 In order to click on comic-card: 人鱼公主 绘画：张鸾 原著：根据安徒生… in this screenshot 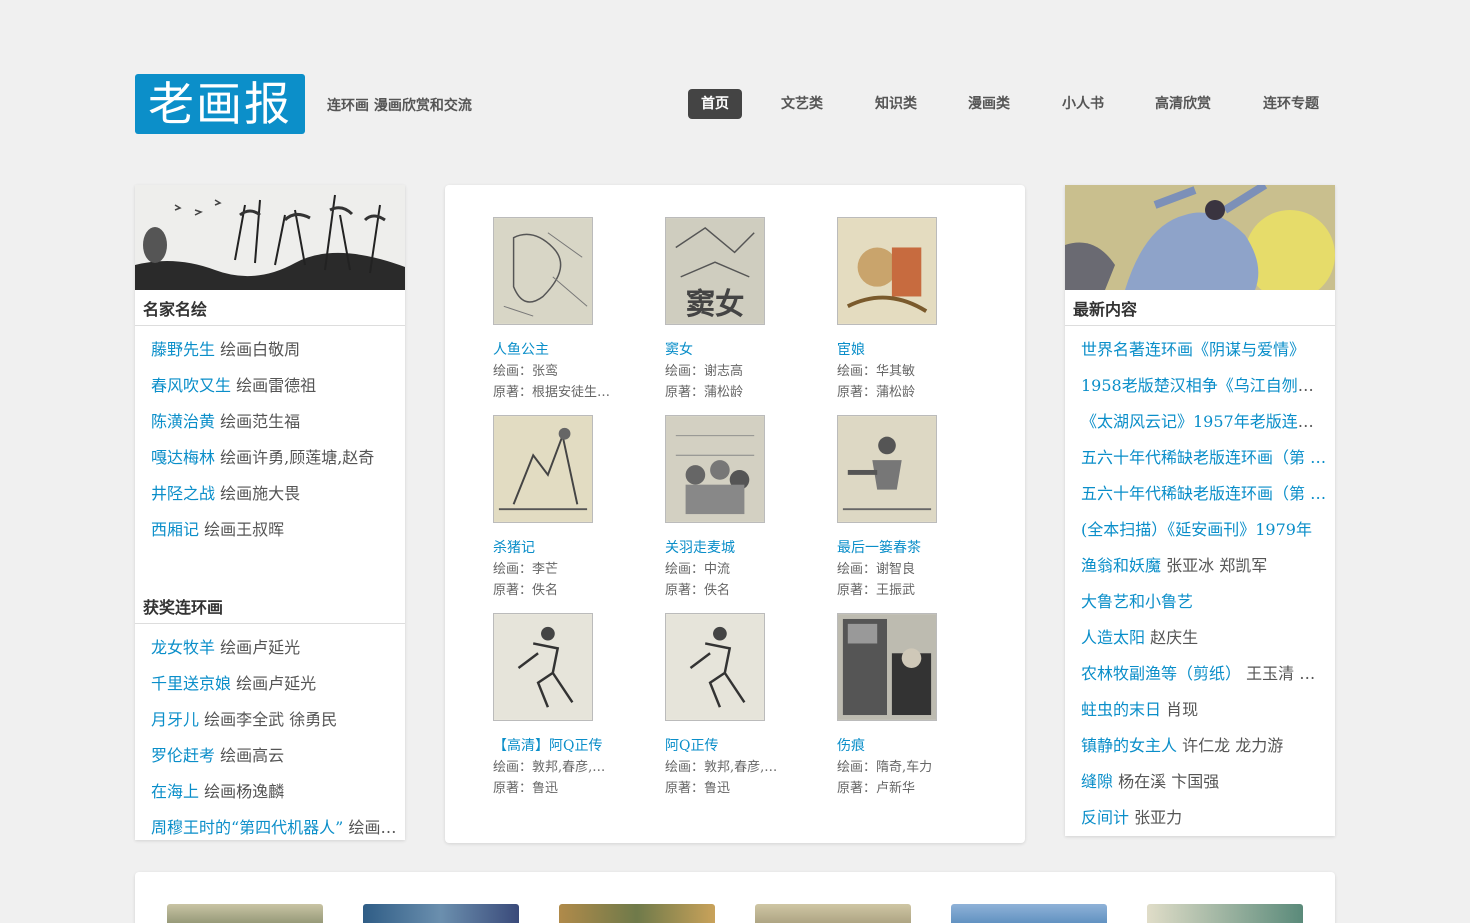, I will do `click(568, 310)`.